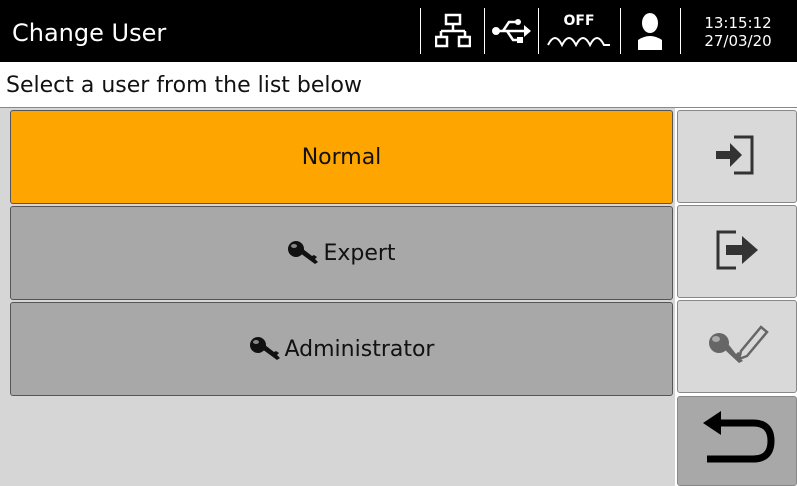  I want to click on page-title: Change User, so click(89, 33).